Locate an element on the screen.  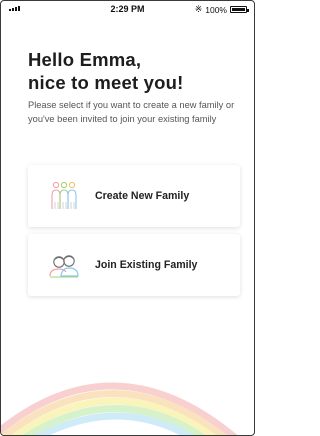
create-family-label: Create New Family is located at coordinates (142, 196).